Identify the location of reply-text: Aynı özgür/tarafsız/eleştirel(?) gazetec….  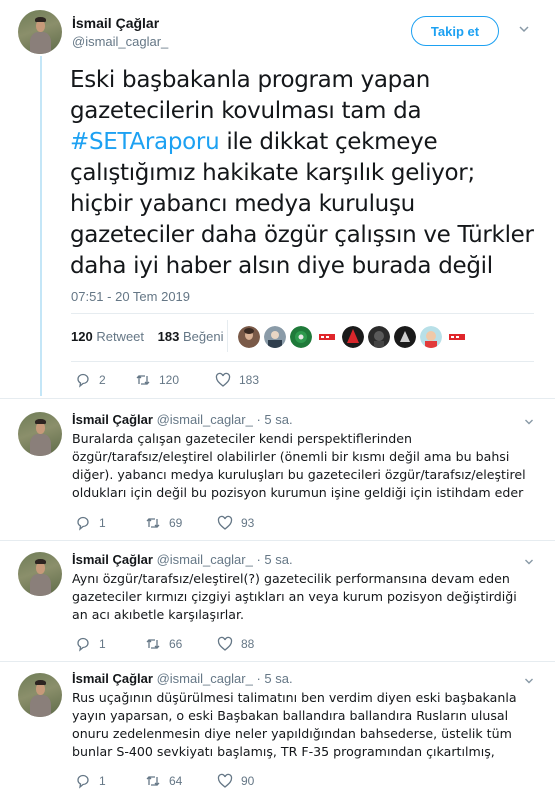
(294, 596).